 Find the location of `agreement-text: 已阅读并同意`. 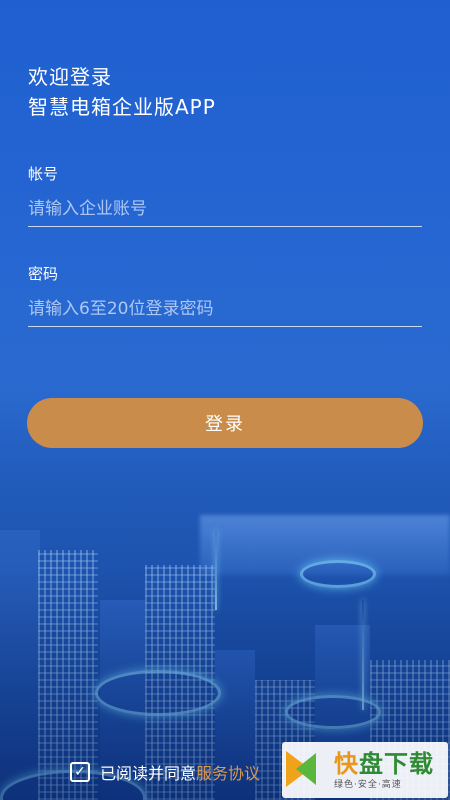

agreement-text: 已阅读并同意 is located at coordinates (148, 773).